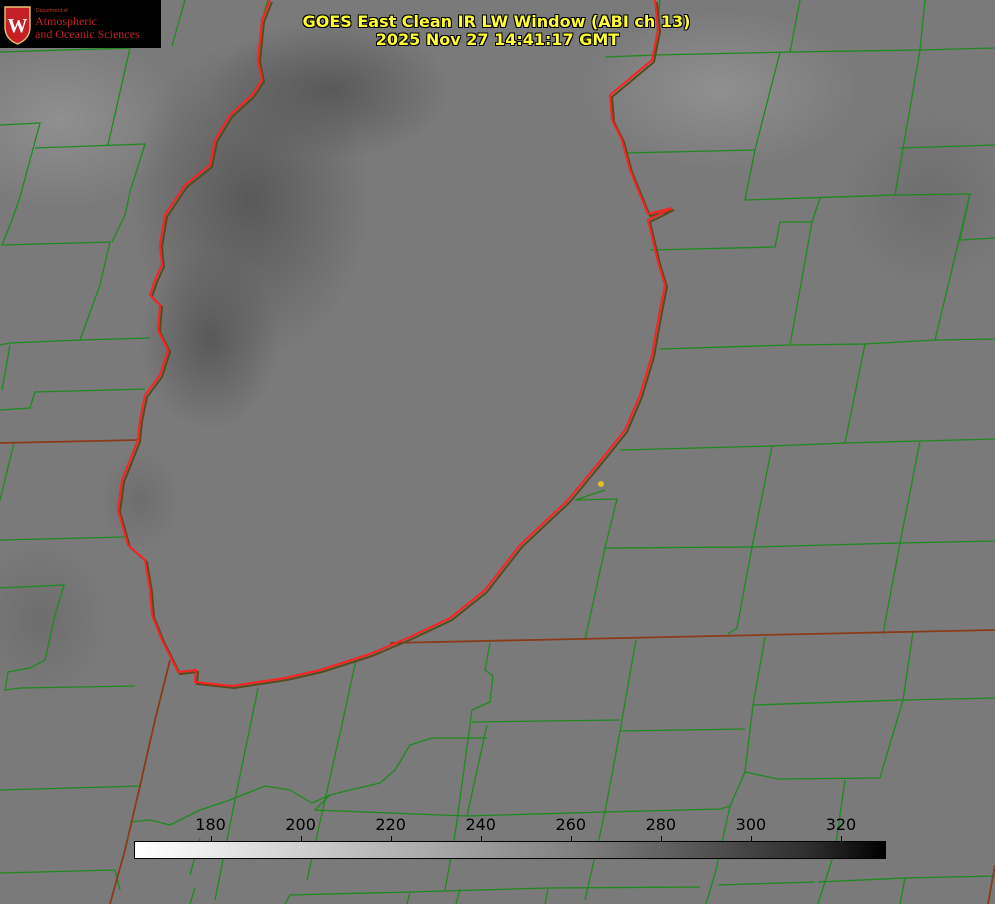 The image size is (995, 904). What do you see at coordinates (661, 824) in the screenshot?
I see `colorbar-tick-label: 280` at bounding box center [661, 824].